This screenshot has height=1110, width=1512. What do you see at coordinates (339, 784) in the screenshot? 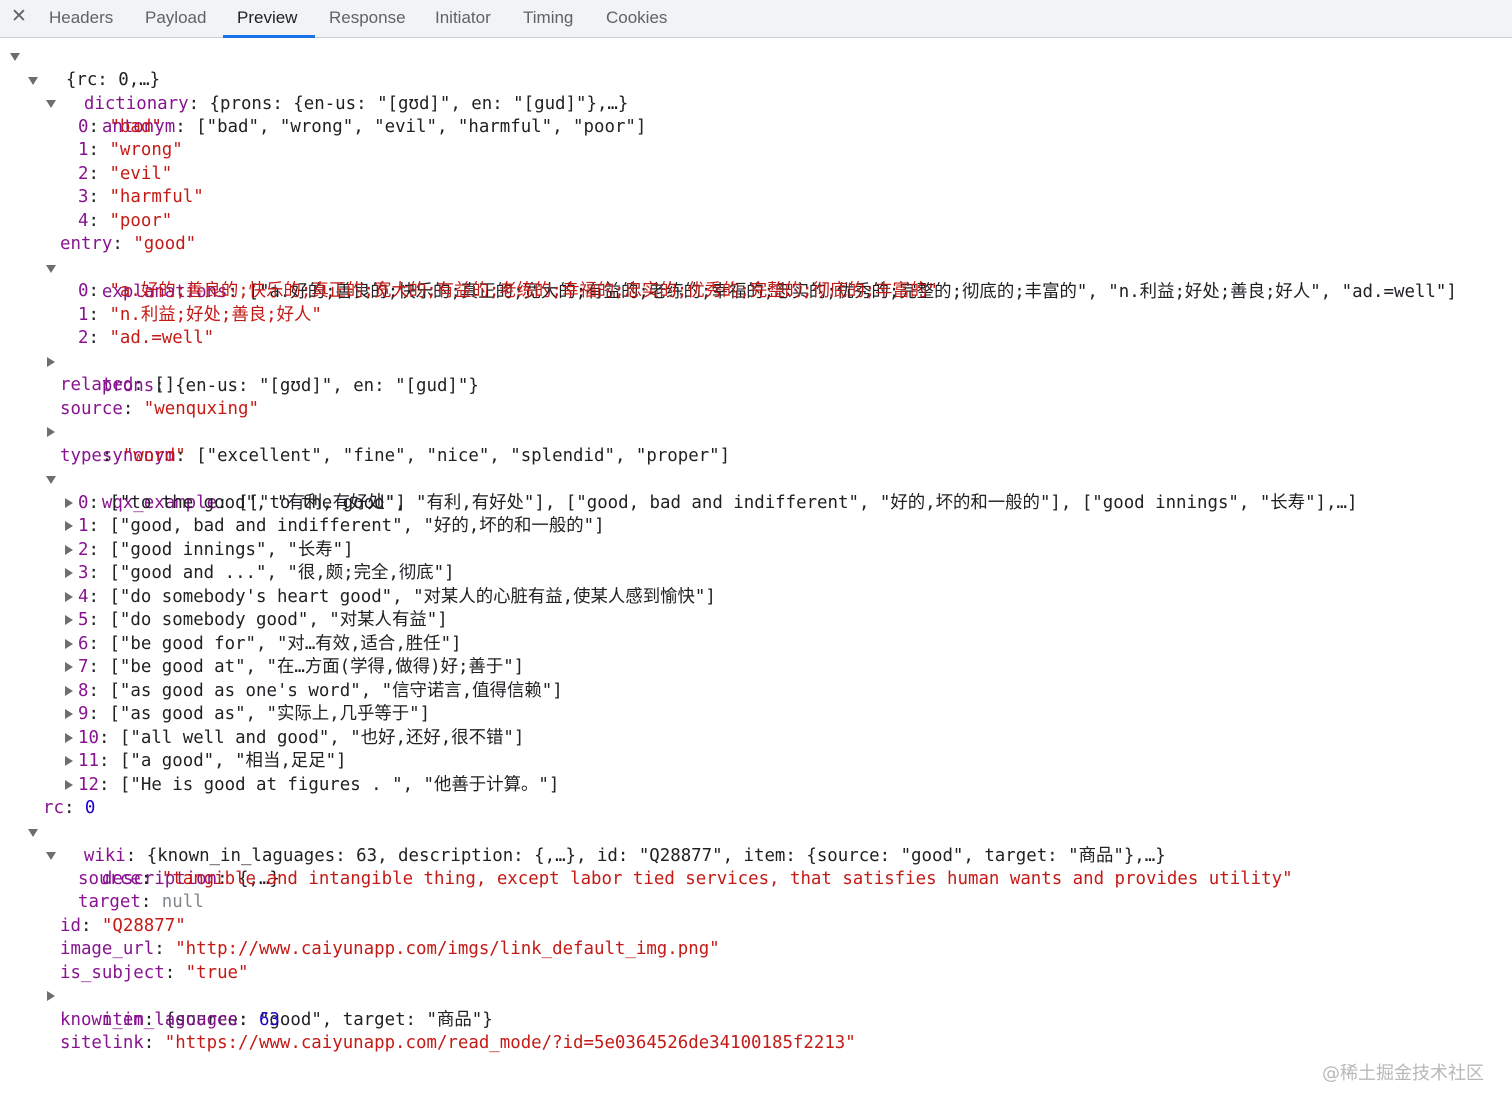
I see `property-summary: ["He is good at figures . ", "他善于计算。"]` at bounding box center [339, 784].